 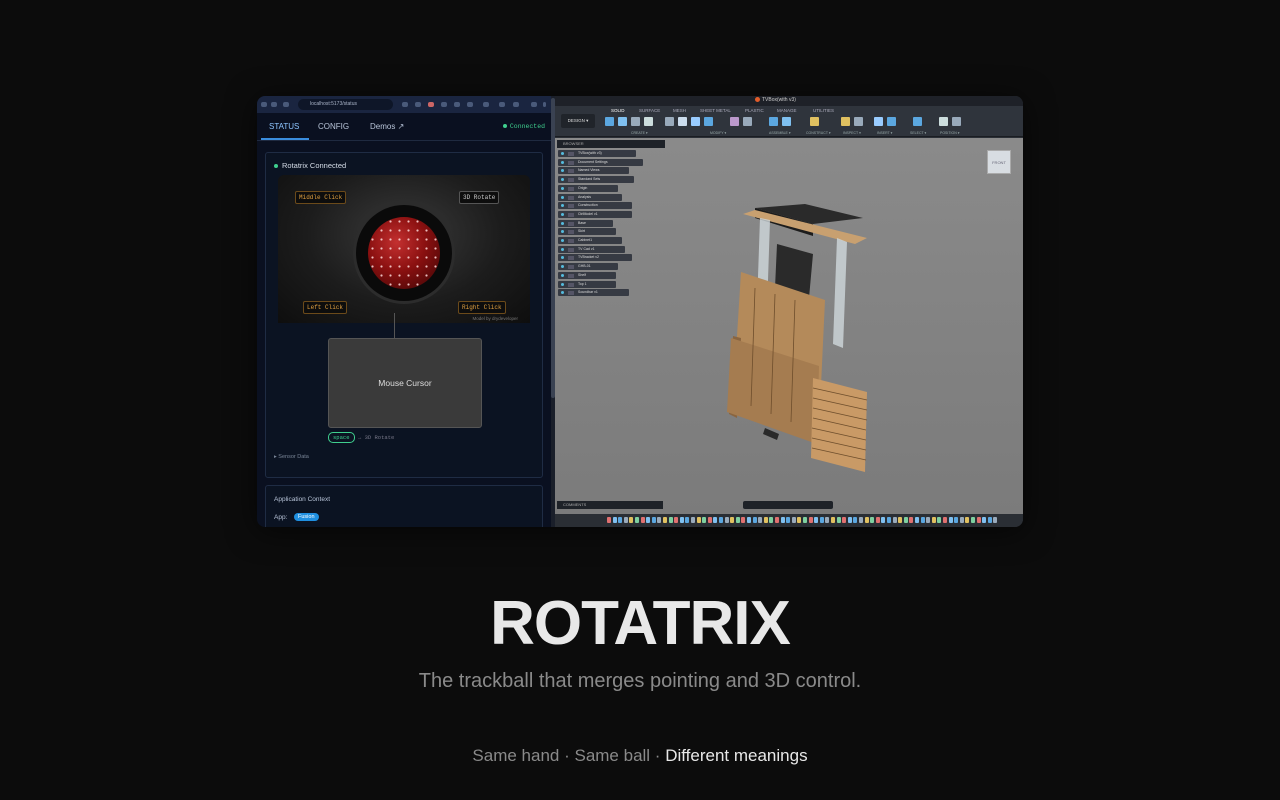 I want to click on sketch-icon, so click(x=609, y=121).